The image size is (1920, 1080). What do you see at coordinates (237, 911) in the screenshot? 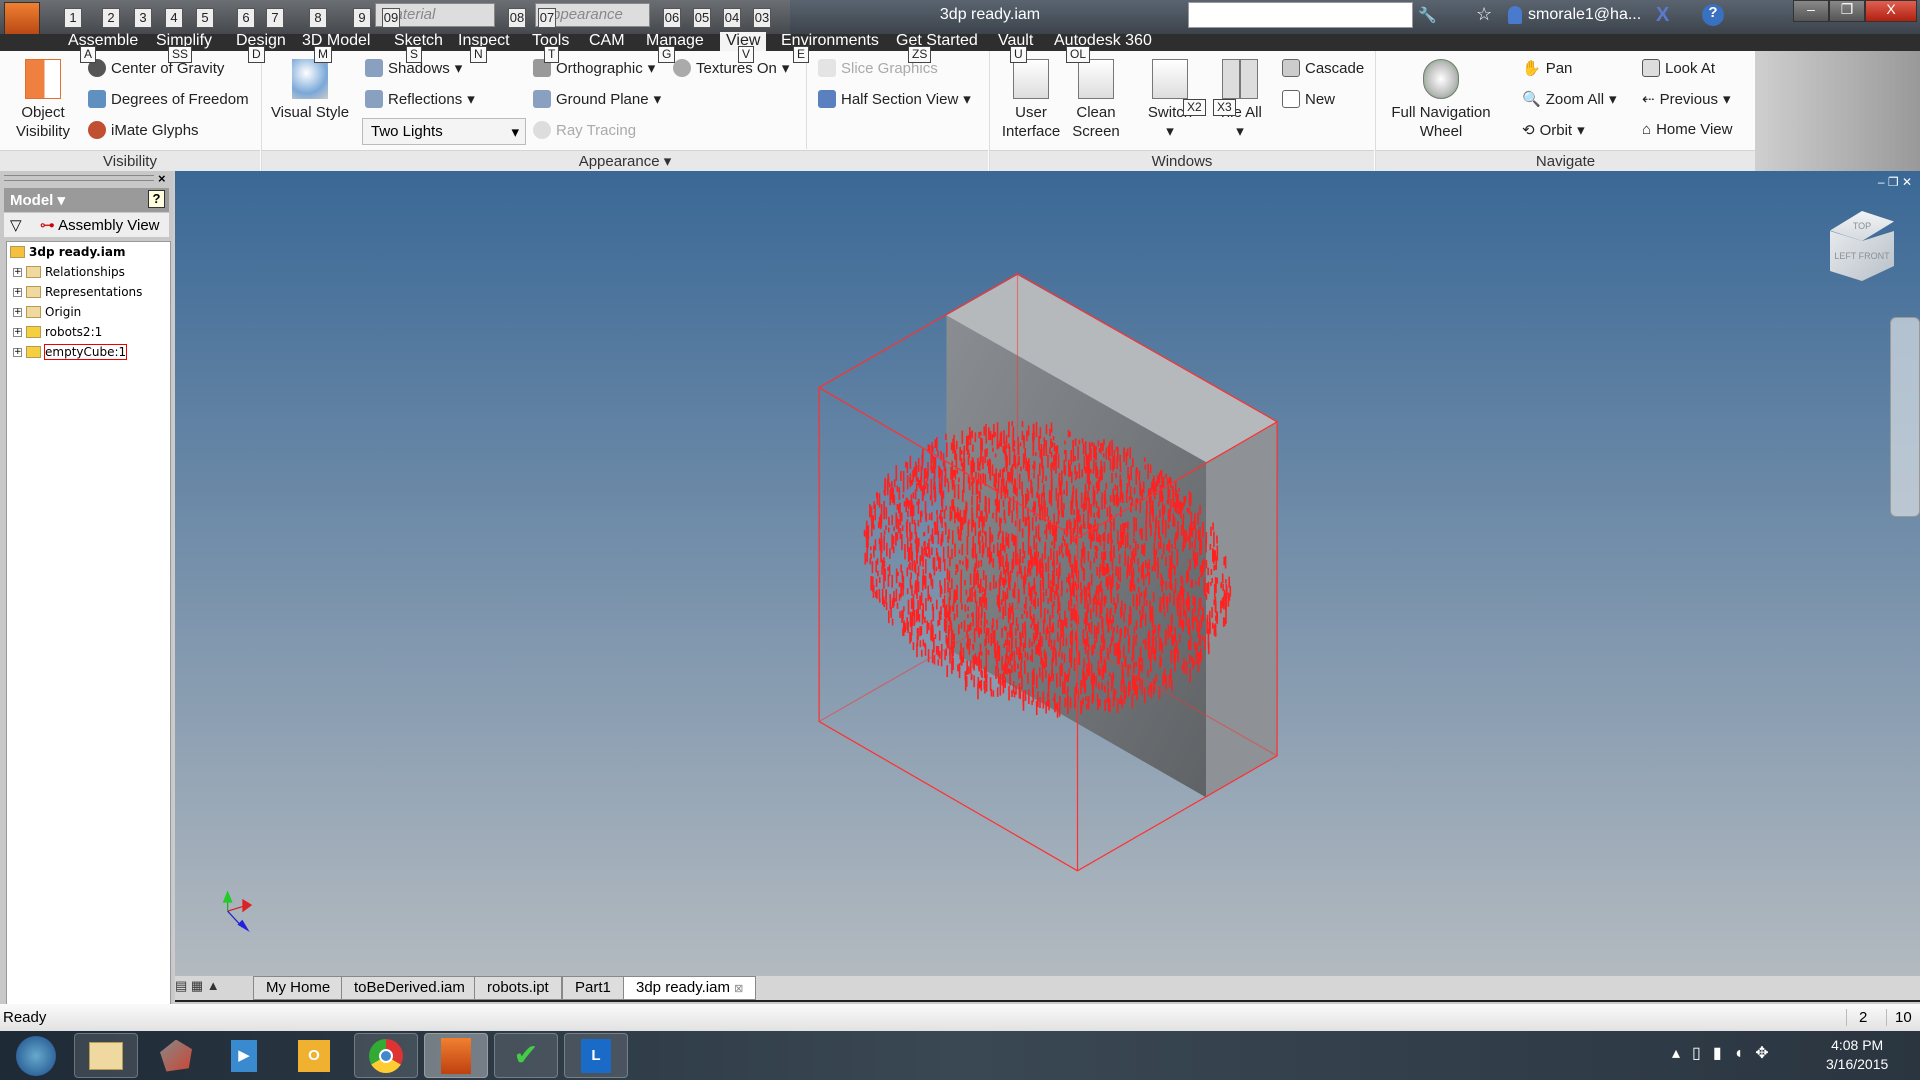
I see `coordinate-triad` at bounding box center [237, 911].